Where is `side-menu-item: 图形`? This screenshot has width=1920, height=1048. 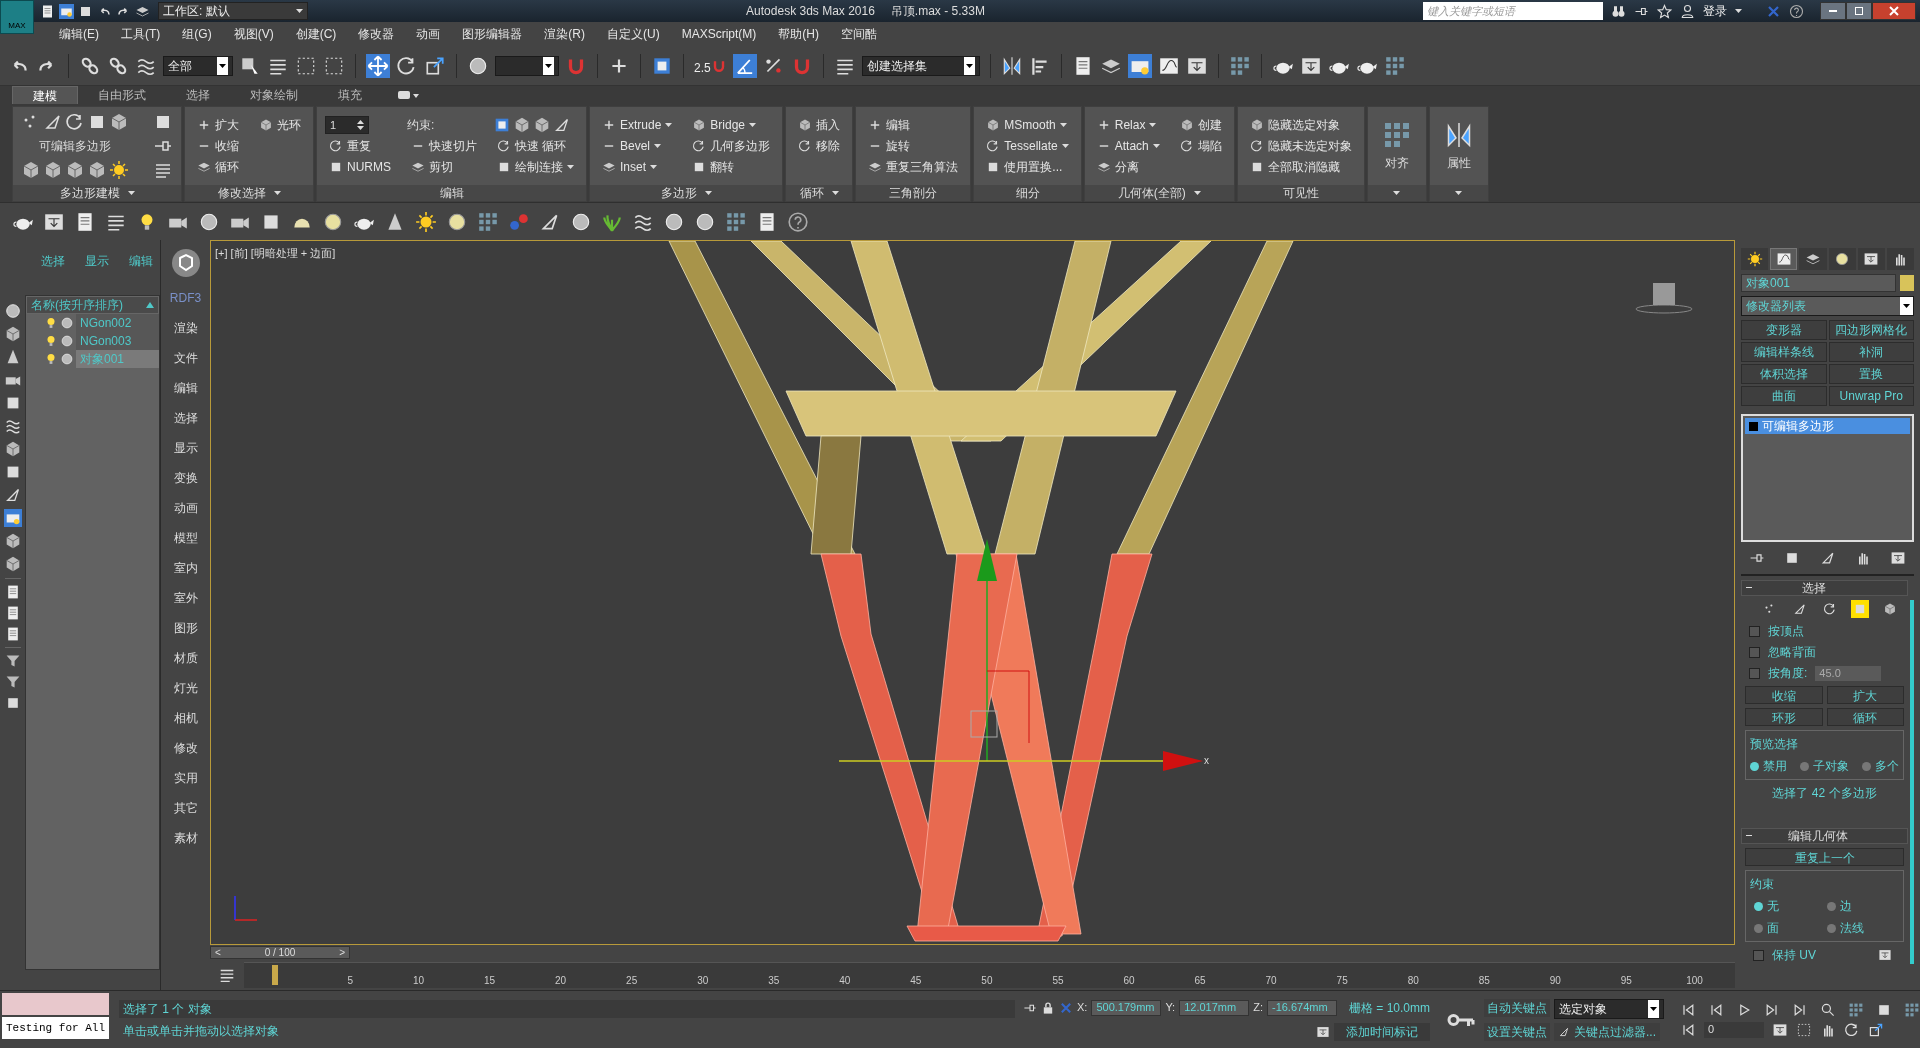
side-menu-item: 图形 is located at coordinates (185, 628).